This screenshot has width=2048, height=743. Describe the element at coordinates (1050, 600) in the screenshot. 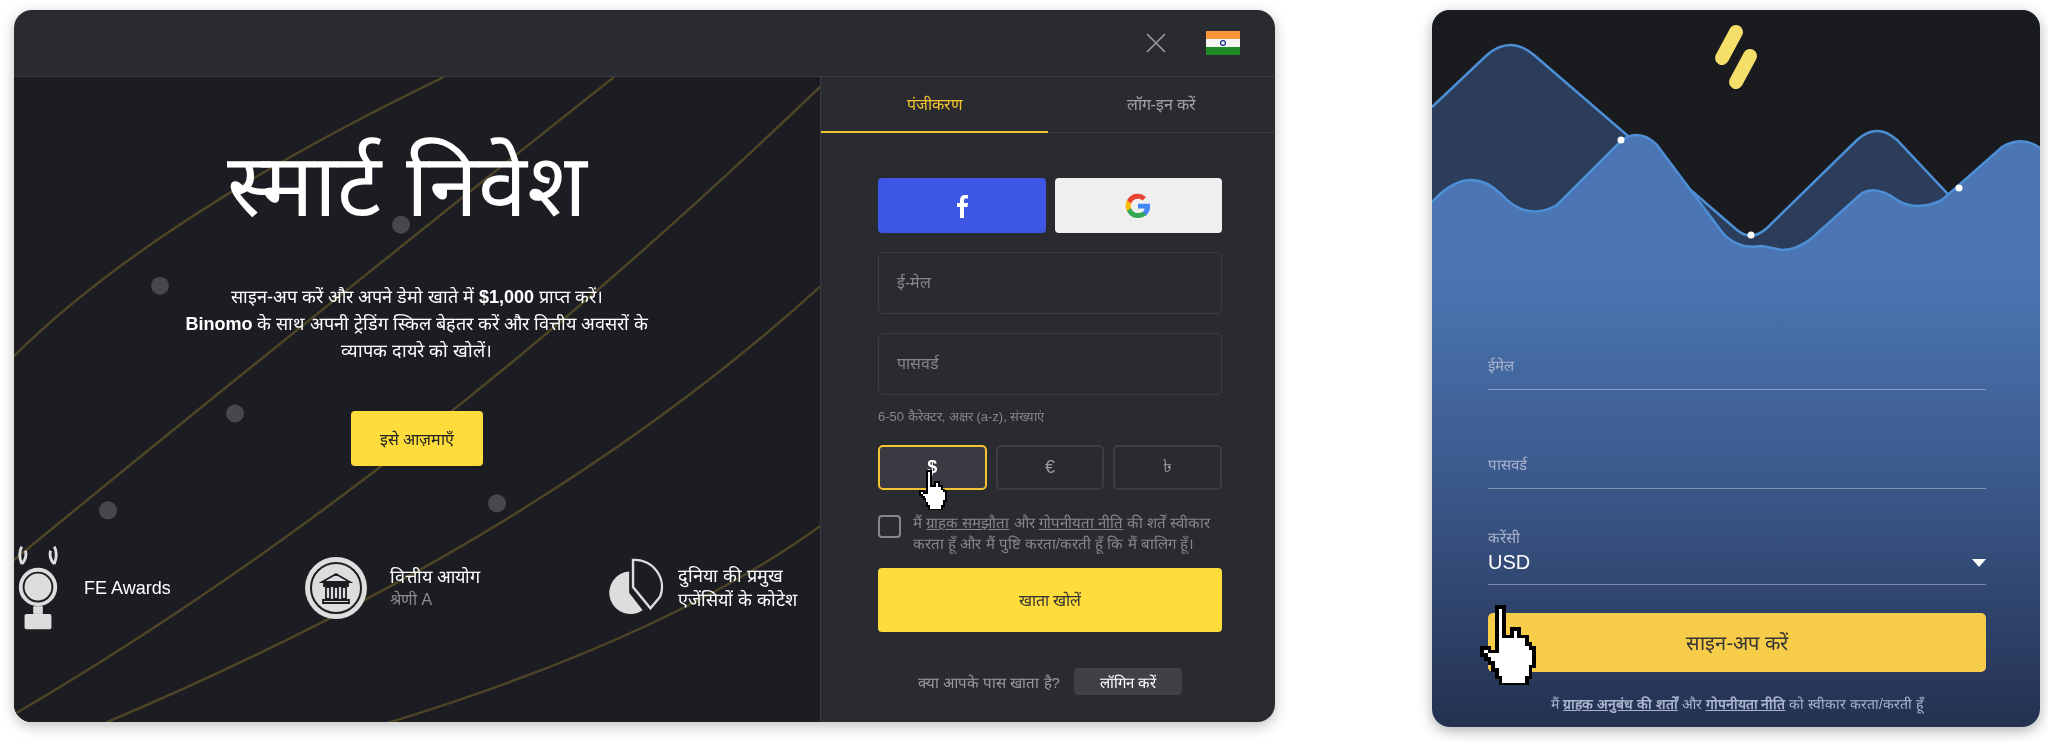

I see `open-account-button: खाता खोलें` at that location.